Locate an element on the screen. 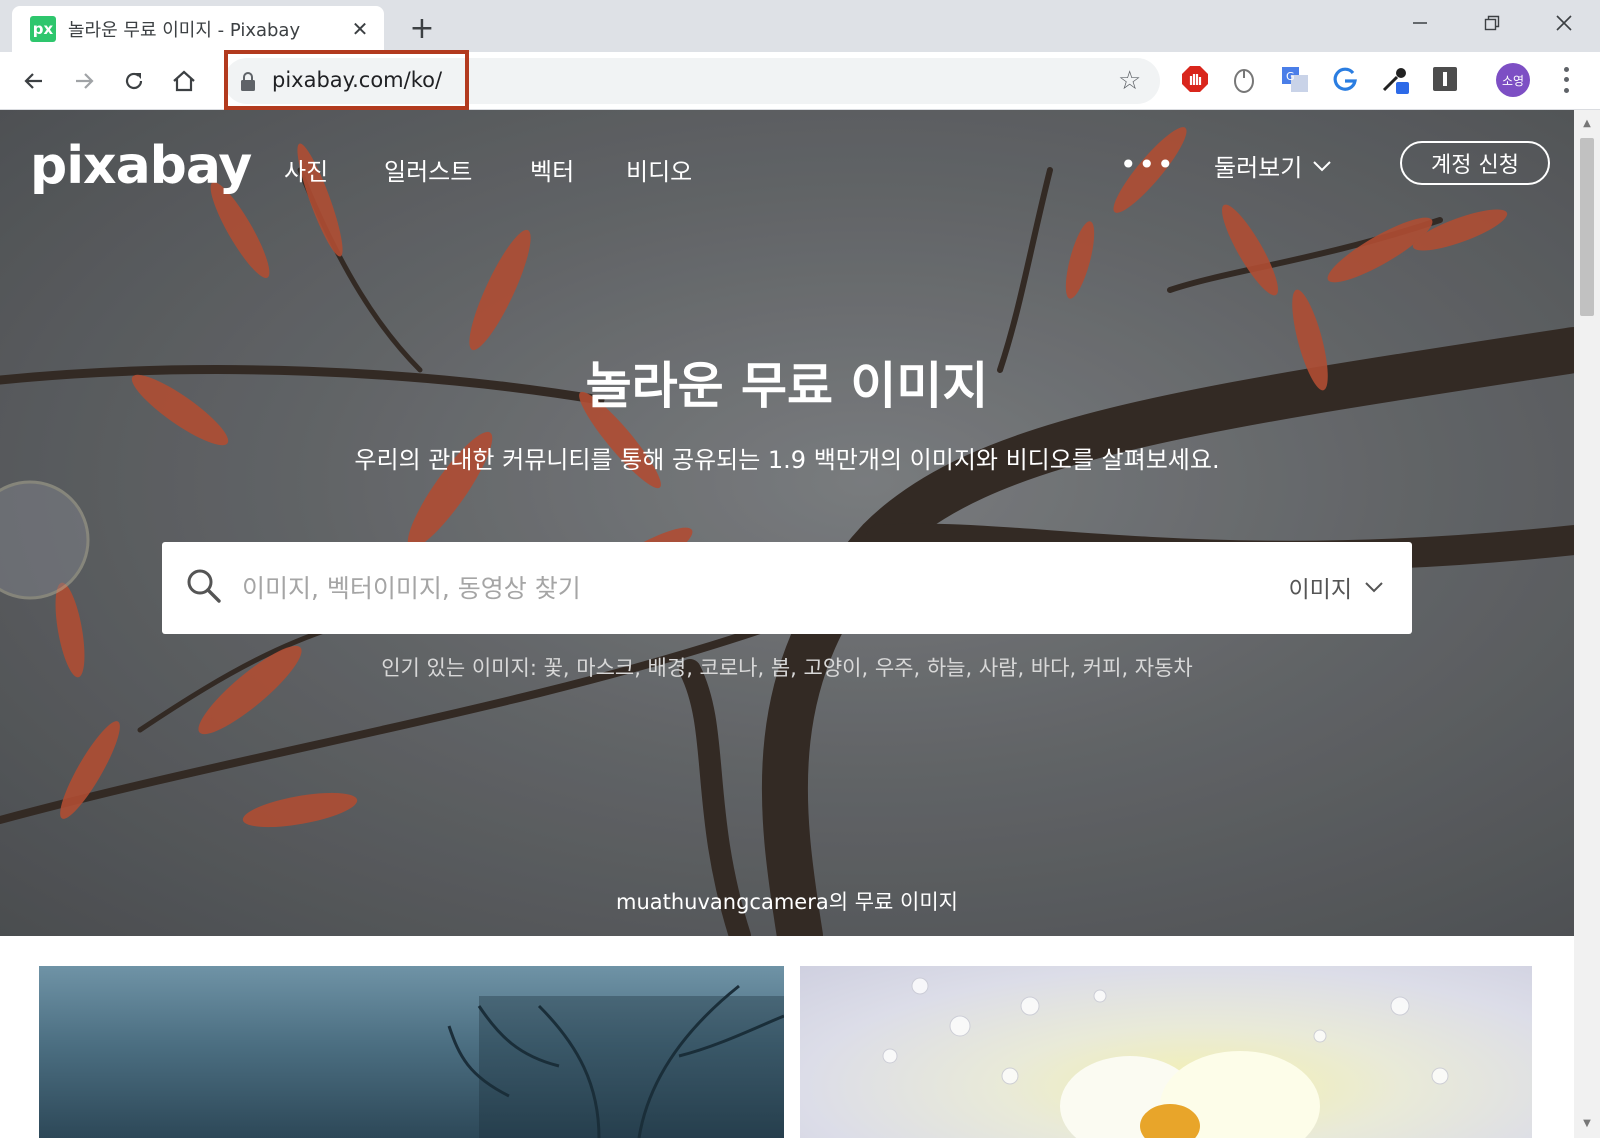 This screenshot has height=1138, width=1600. pixabay-logo: pixabay is located at coordinates (141, 166).